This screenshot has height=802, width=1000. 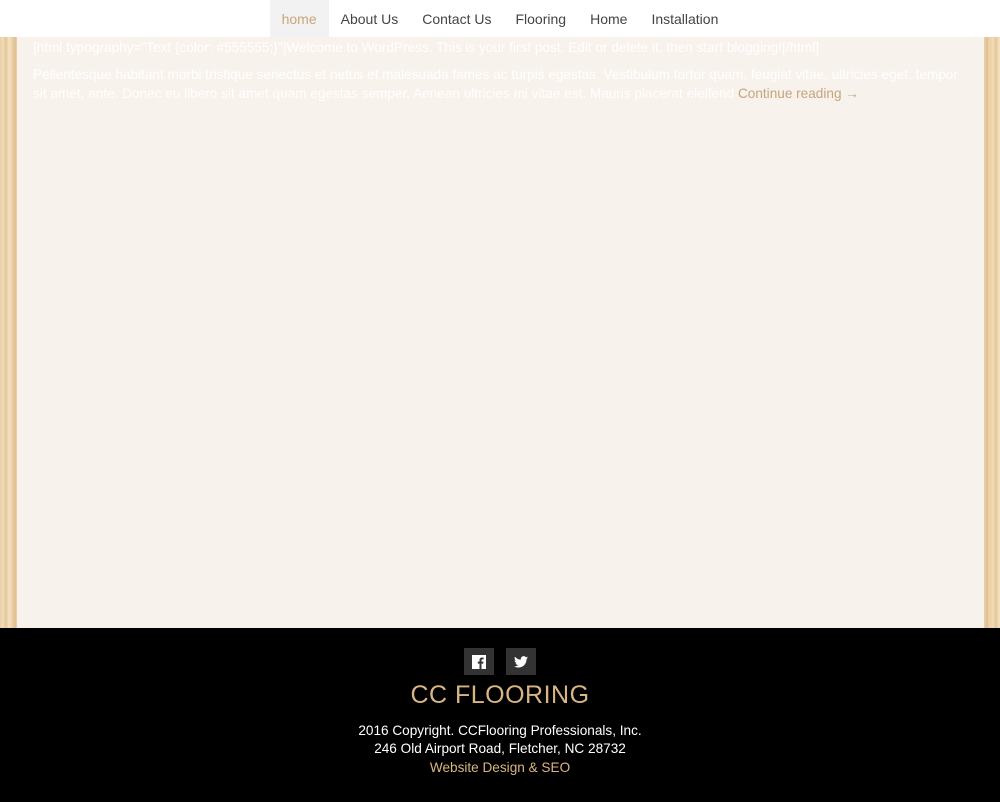 I want to click on website-design-link: Website Design & SEO, so click(x=500, y=767).